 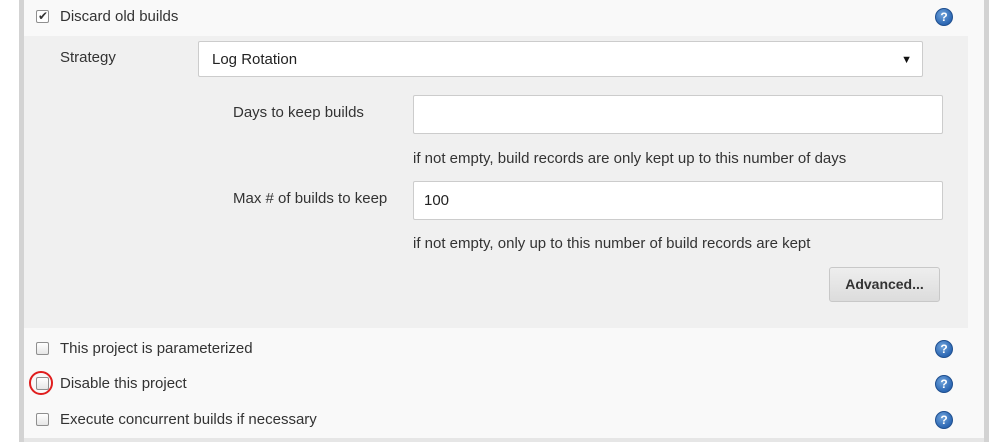 What do you see at coordinates (678, 200) in the screenshot?
I see `max-builds-input: 100` at bounding box center [678, 200].